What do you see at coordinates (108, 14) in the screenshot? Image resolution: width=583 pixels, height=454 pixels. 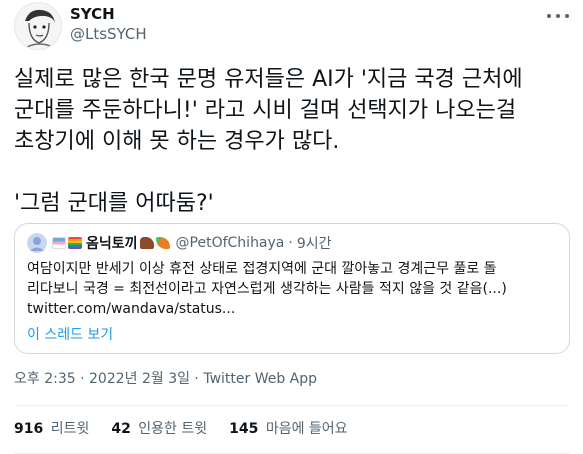 I see `author-display-name: SYCH` at bounding box center [108, 14].